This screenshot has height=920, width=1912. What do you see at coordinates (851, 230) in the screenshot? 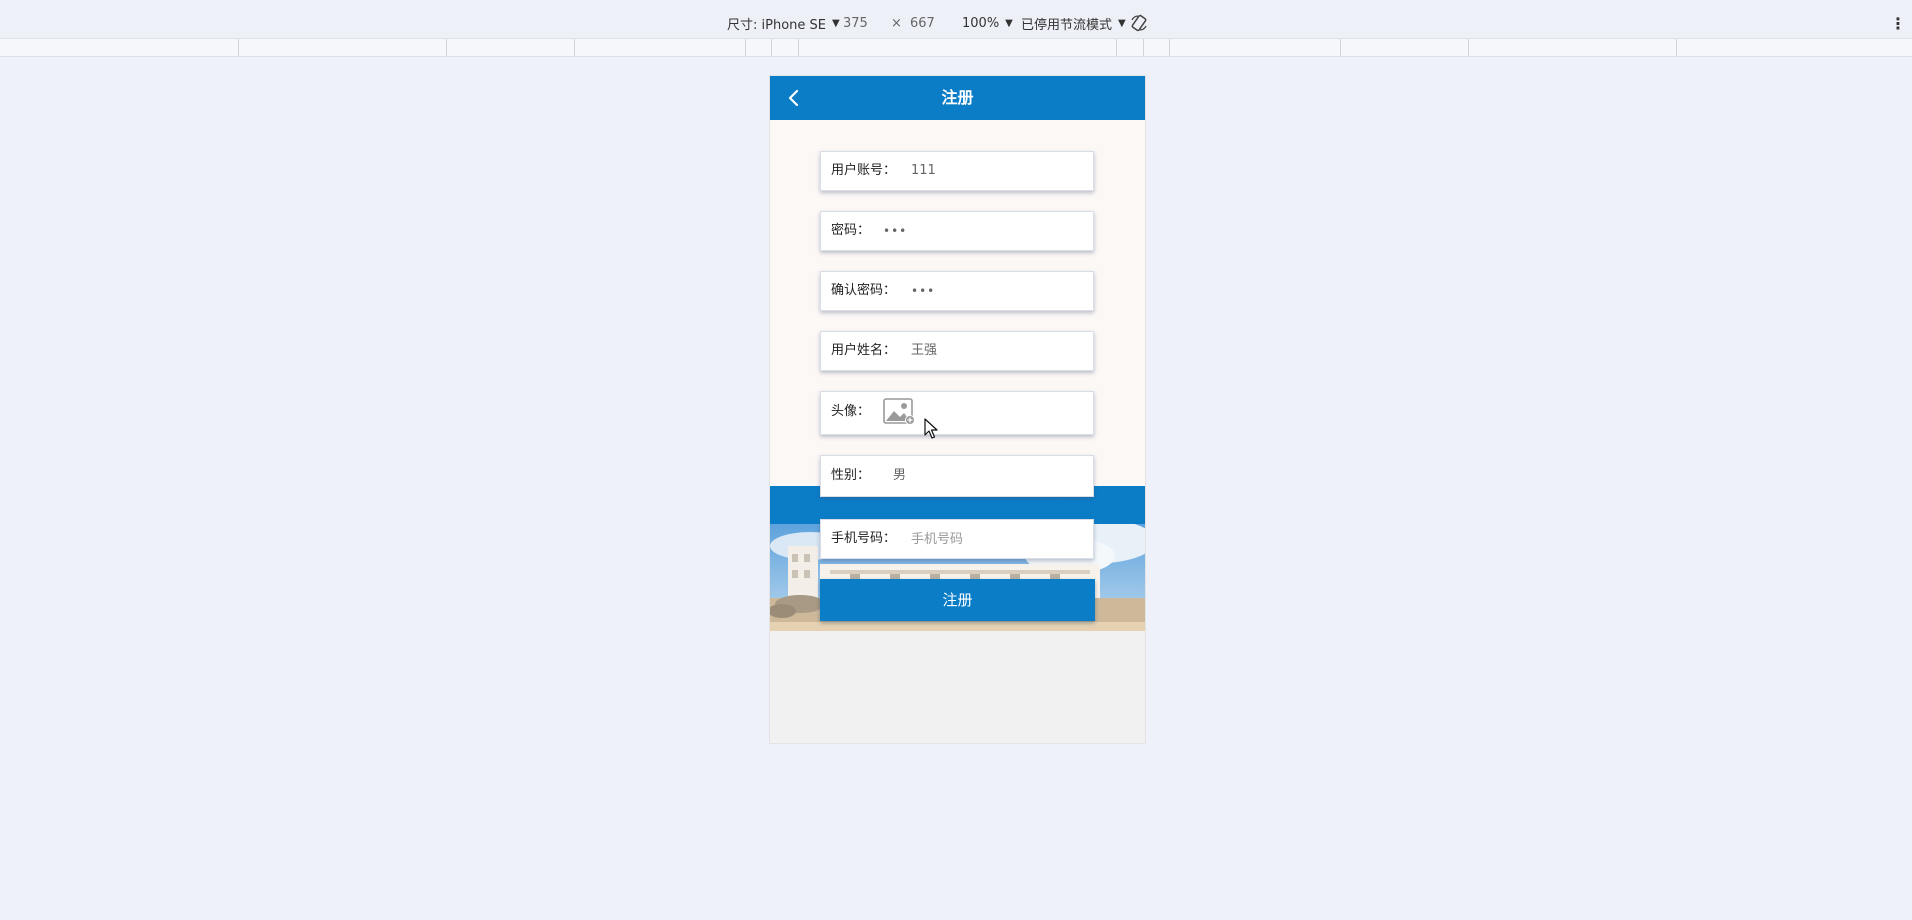
I see `password-label: 密码：` at bounding box center [851, 230].